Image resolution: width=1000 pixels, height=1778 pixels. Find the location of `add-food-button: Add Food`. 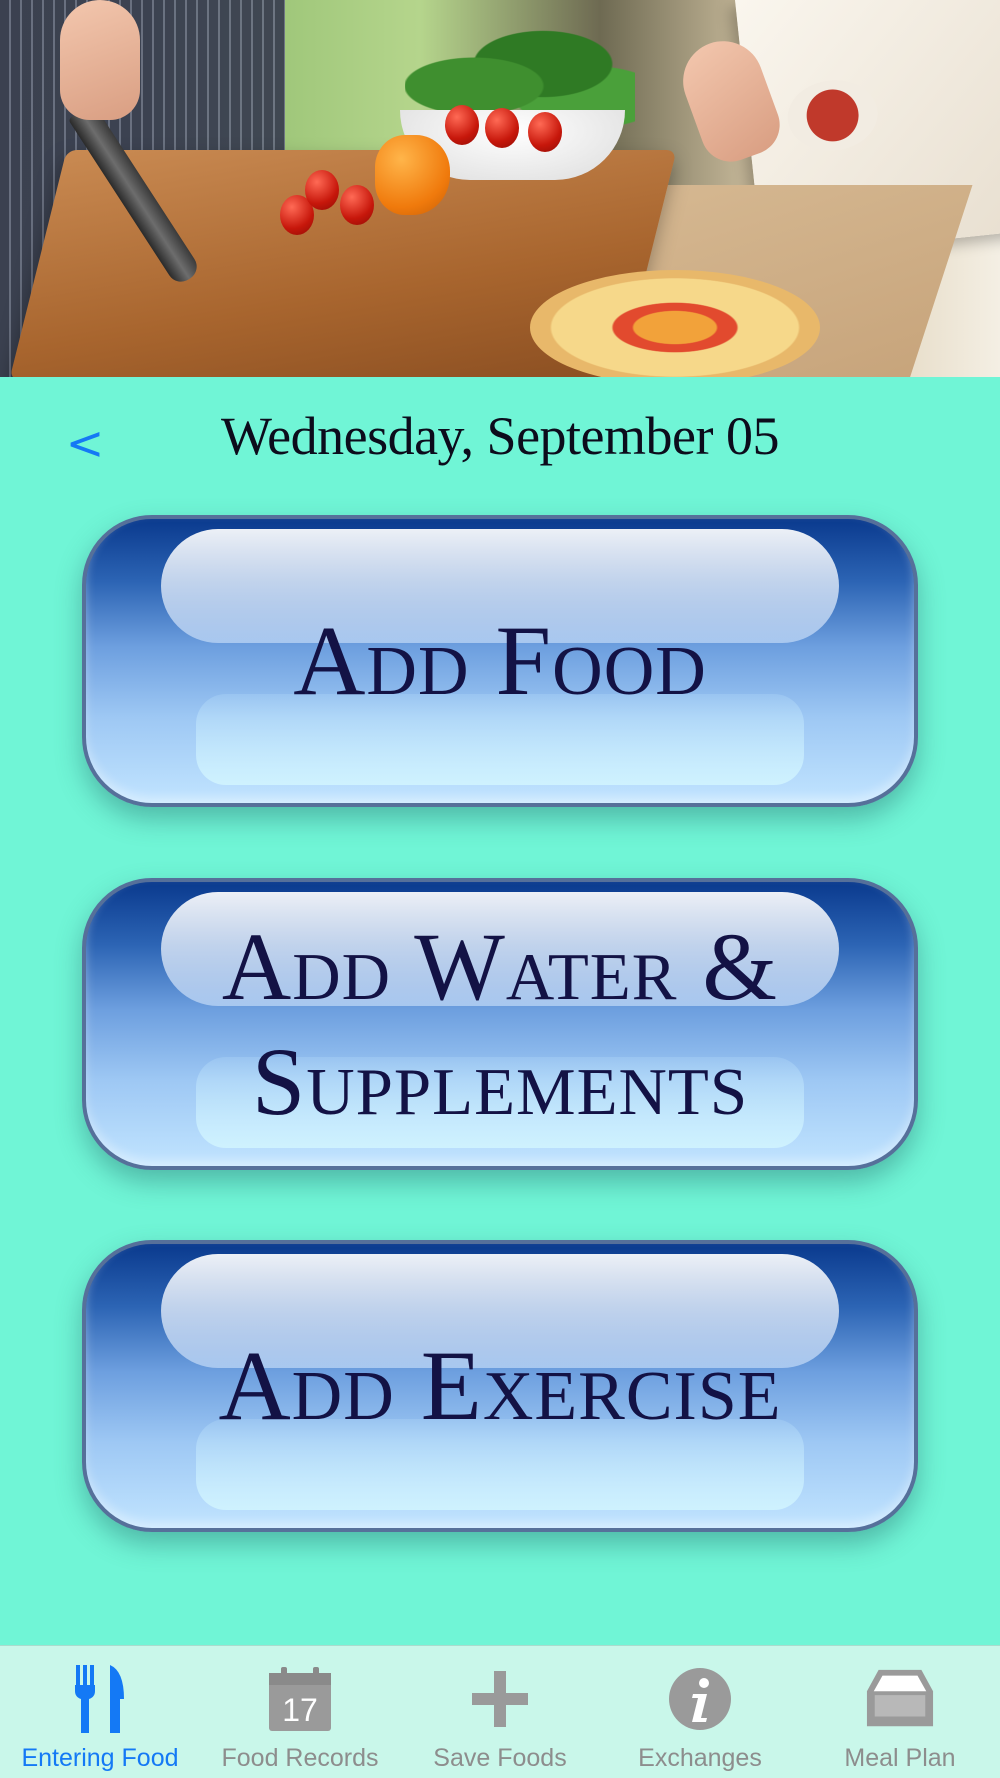

add-food-button: Add Food is located at coordinates (500, 661).